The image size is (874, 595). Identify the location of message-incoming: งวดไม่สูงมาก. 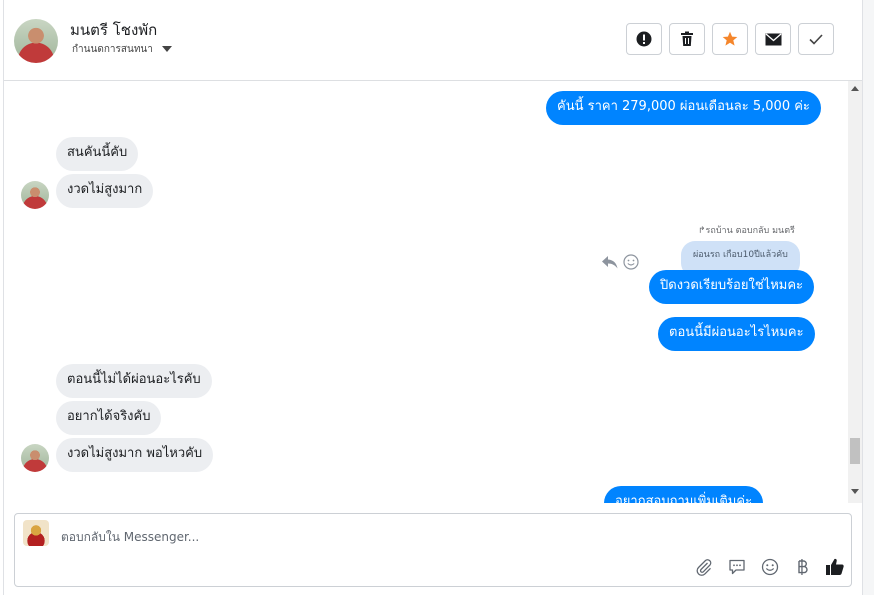
(105, 191).